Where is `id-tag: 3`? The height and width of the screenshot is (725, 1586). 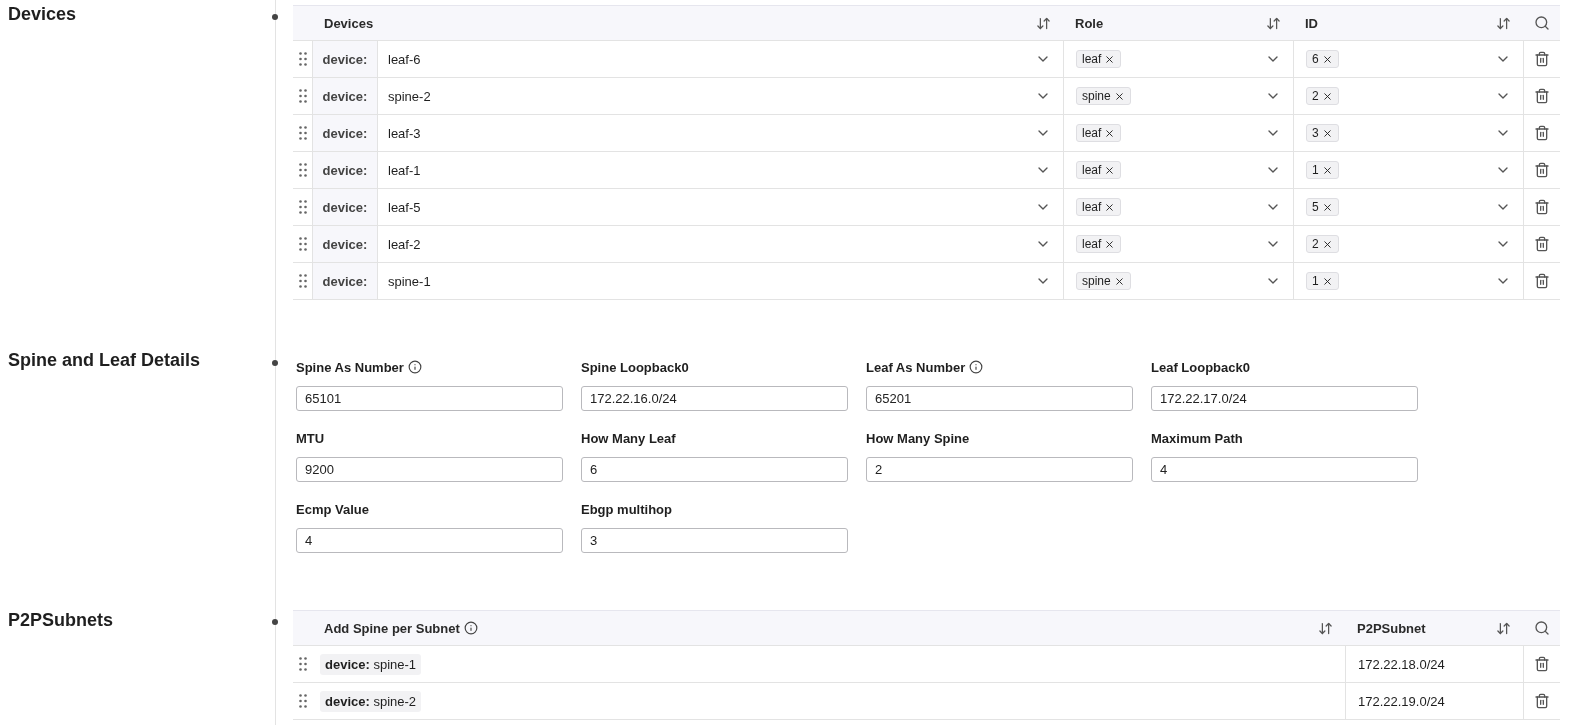
id-tag: 3 is located at coordinates (1322, 133).